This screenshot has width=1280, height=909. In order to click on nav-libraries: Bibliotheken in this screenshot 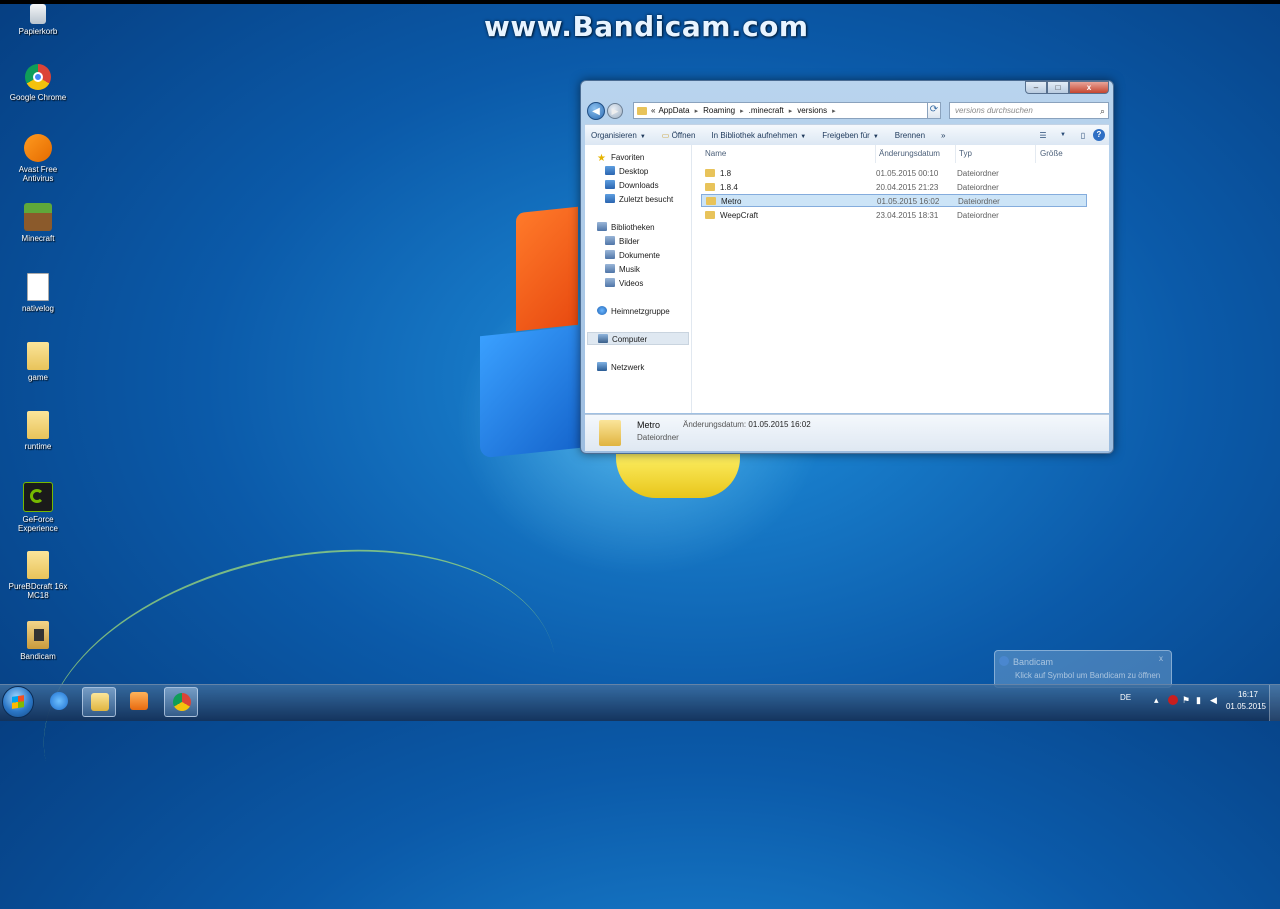, I will do `click(650, 227)`.